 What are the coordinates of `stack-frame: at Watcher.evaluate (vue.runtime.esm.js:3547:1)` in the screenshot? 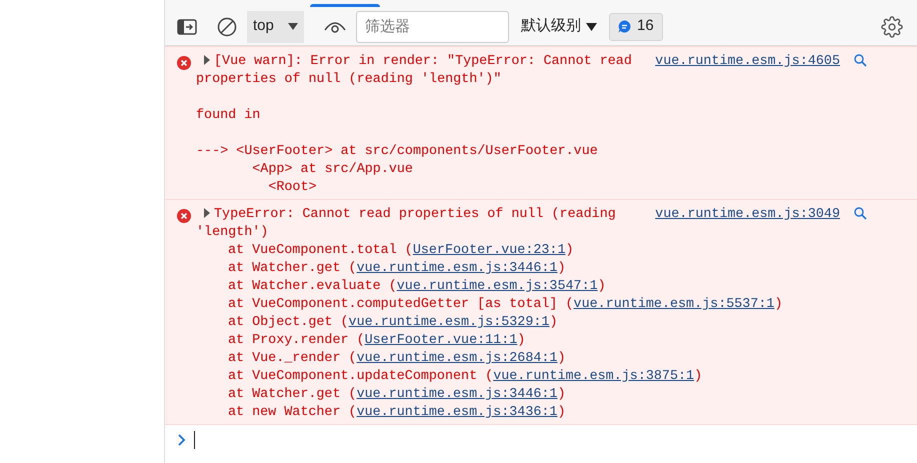 It's located at (531, 287).